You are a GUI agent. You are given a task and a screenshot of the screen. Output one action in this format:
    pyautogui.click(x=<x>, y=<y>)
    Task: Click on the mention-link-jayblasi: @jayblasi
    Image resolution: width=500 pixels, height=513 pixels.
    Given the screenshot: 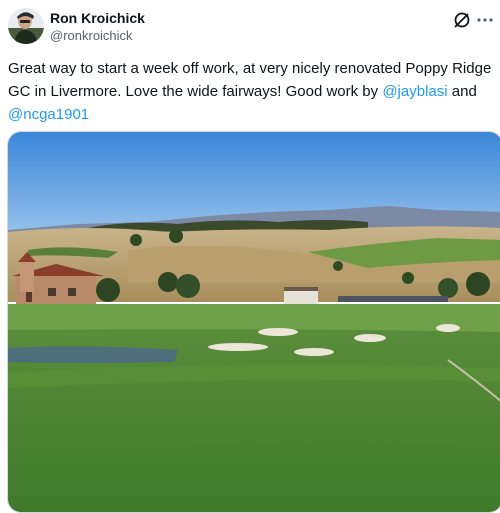 What is the action you would take?
    pyautogui.click(x=414, y=91)
    